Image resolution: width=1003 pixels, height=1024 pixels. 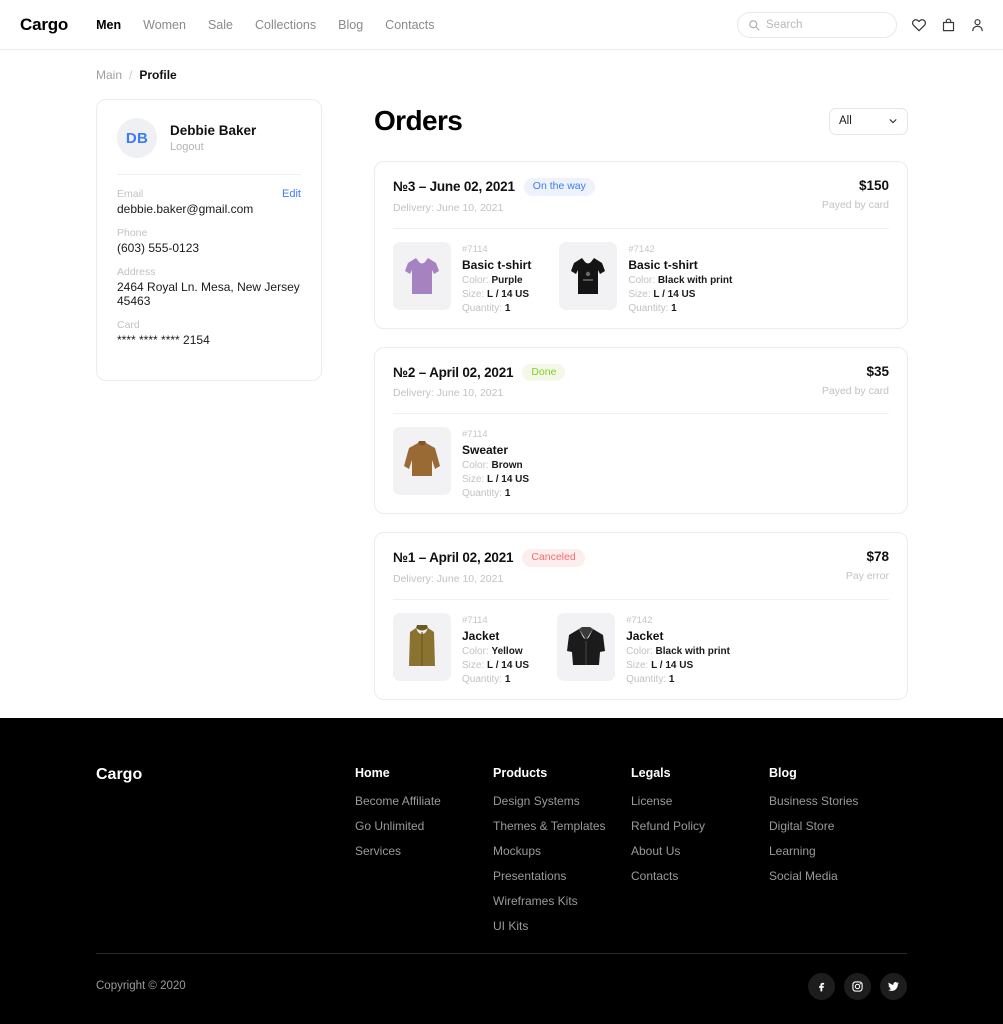 I want to click on product-name: Sweater, so click(x=485, y=450).